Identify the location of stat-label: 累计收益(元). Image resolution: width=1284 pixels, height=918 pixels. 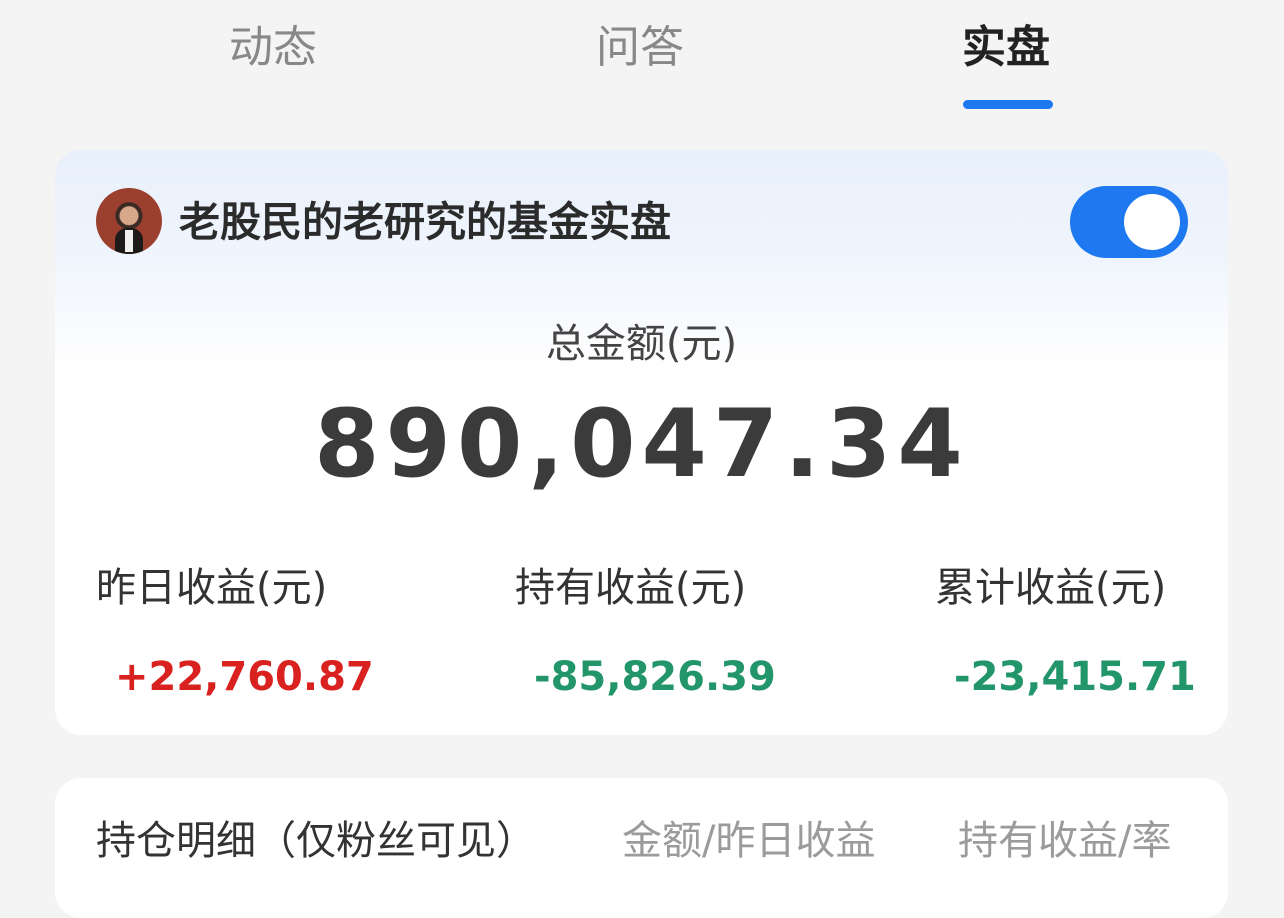
(1051, 588).